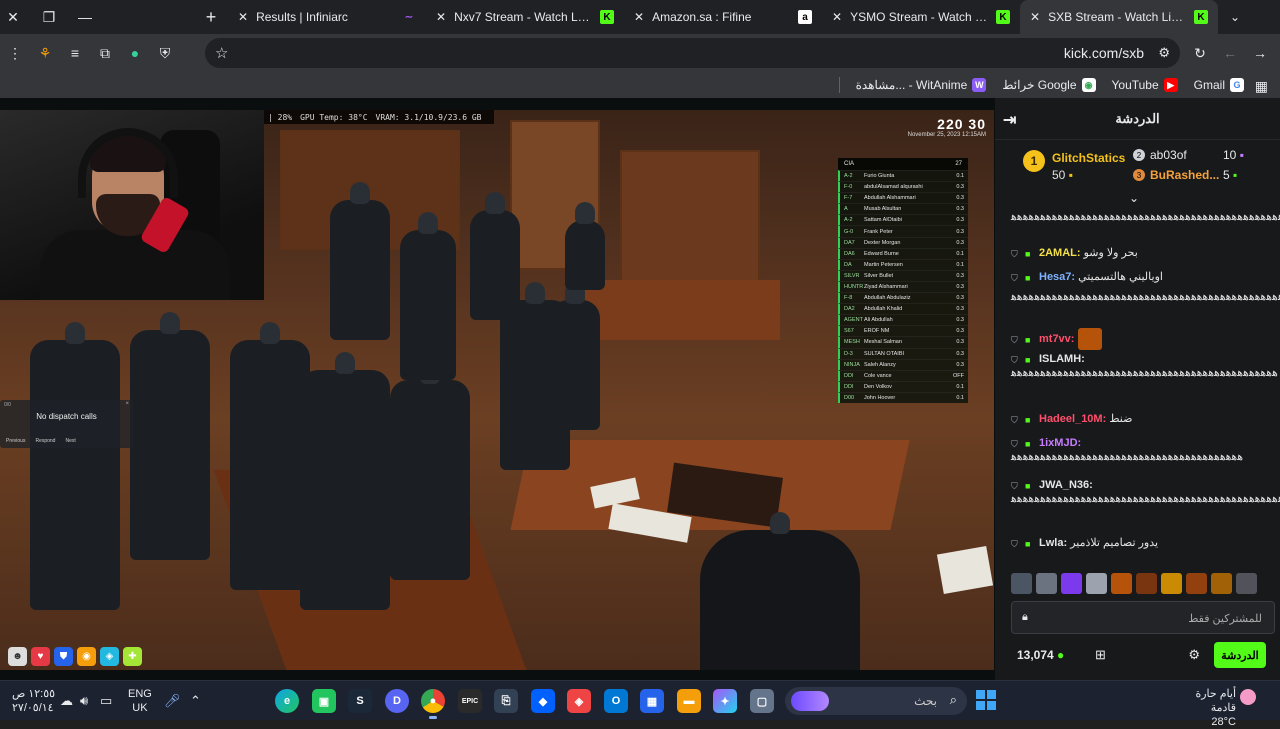 This screenshot has width=1280, height=729. Describe the element at coordinates (1120, 277) in the screenshot. I see `chat-text: اوياليني هالتسميتي` at that location.